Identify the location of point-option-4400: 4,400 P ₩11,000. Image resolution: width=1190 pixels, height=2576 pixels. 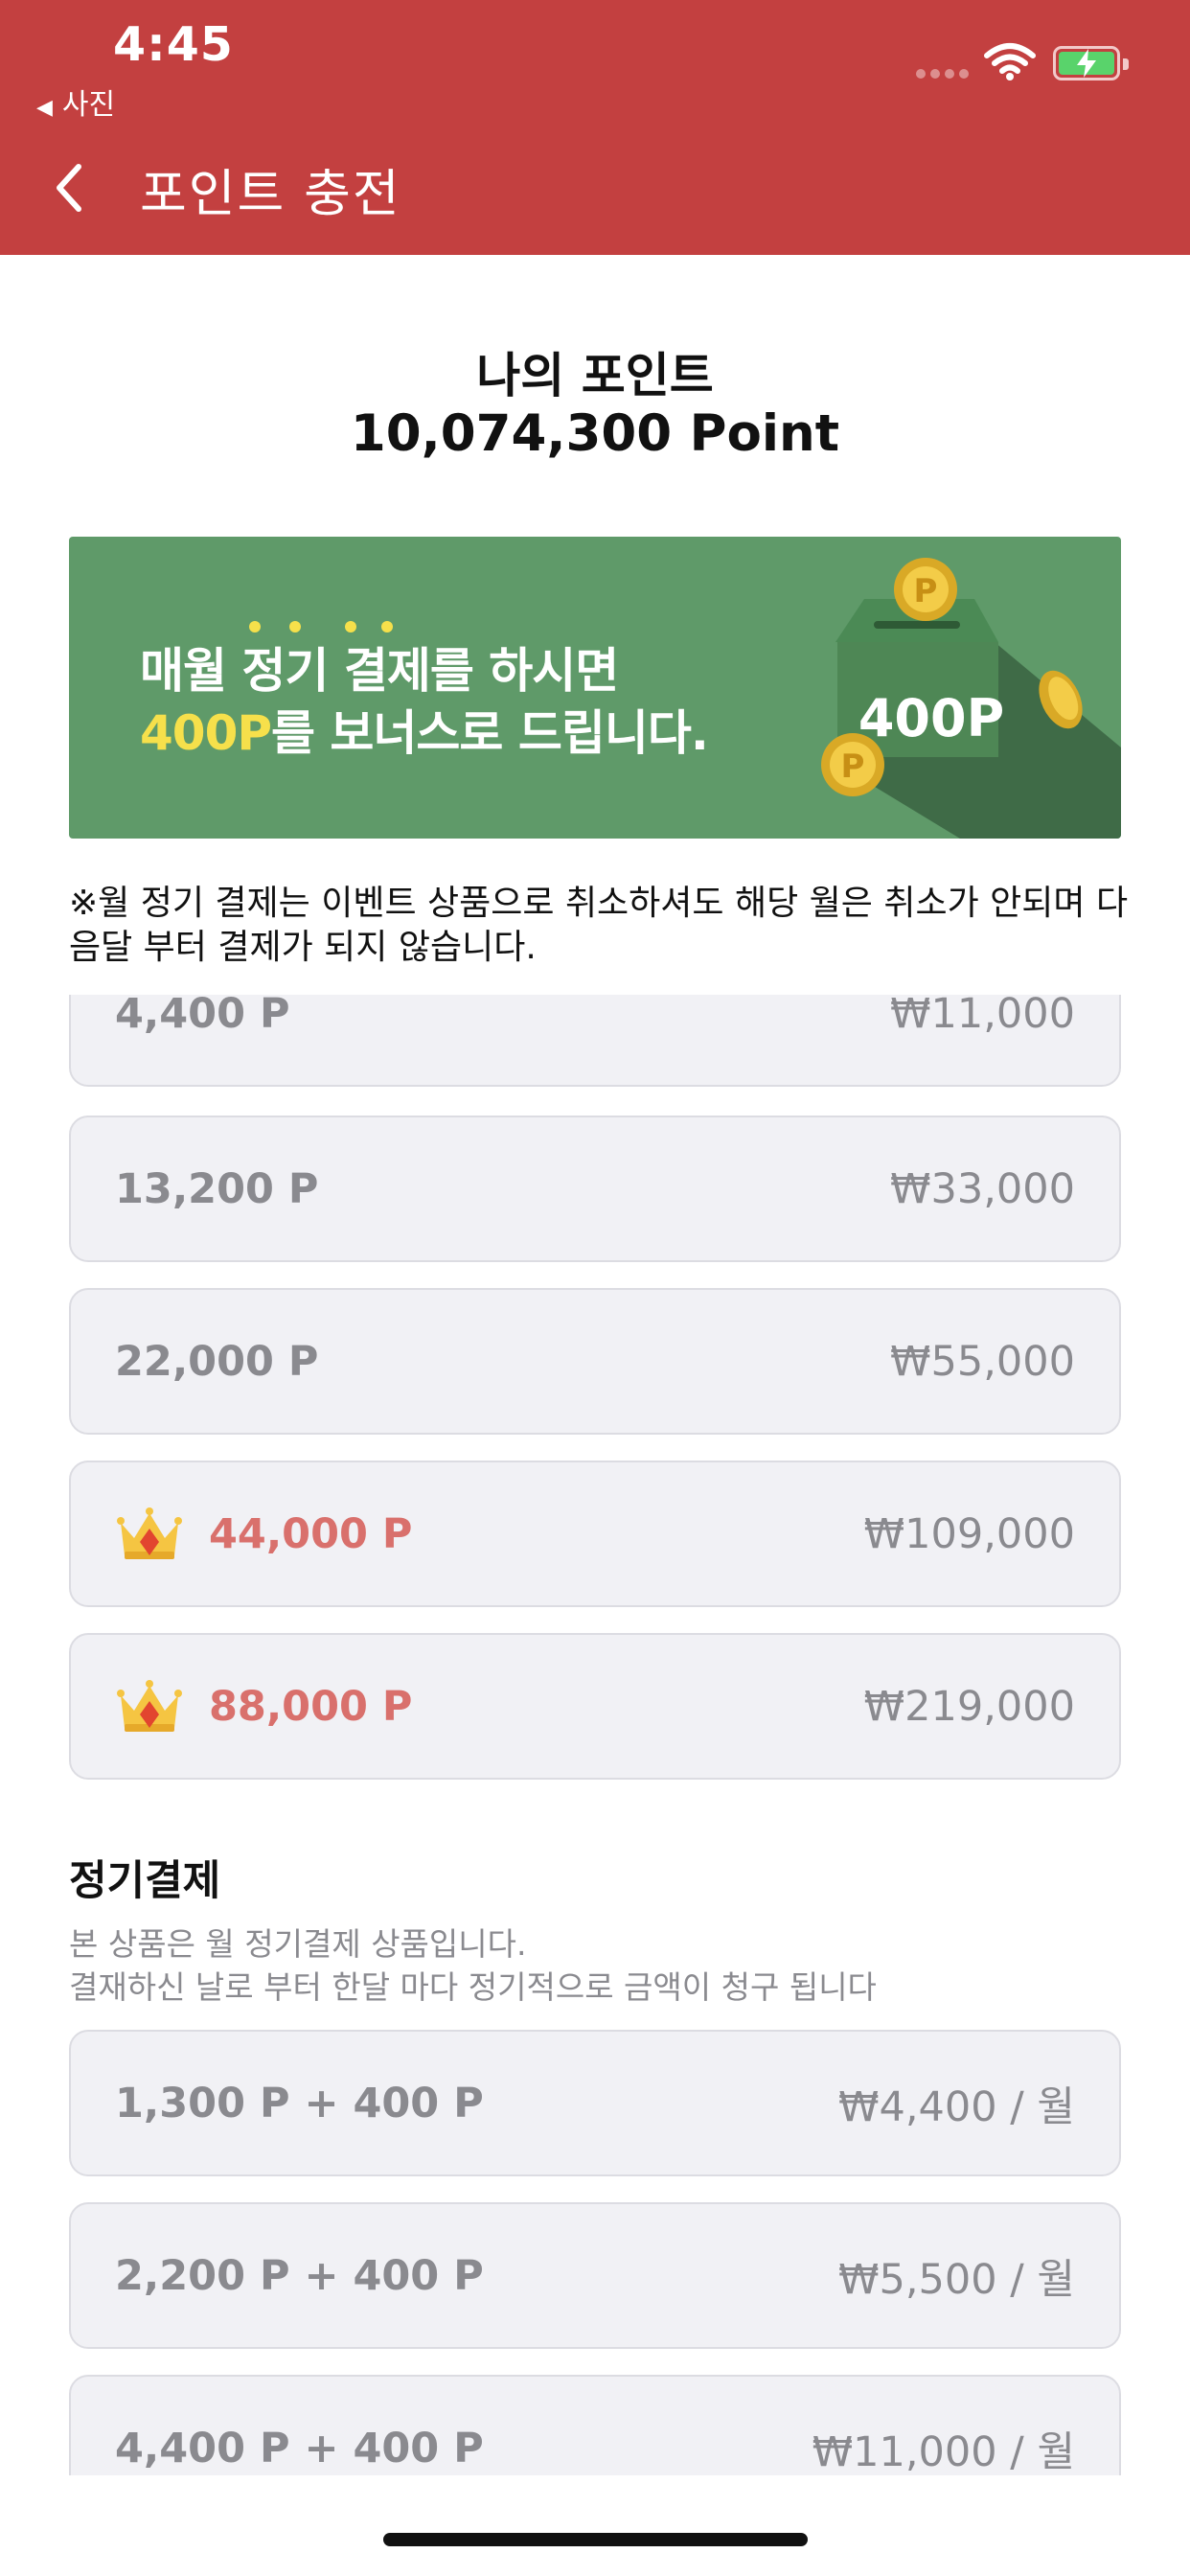
(595, 1041).